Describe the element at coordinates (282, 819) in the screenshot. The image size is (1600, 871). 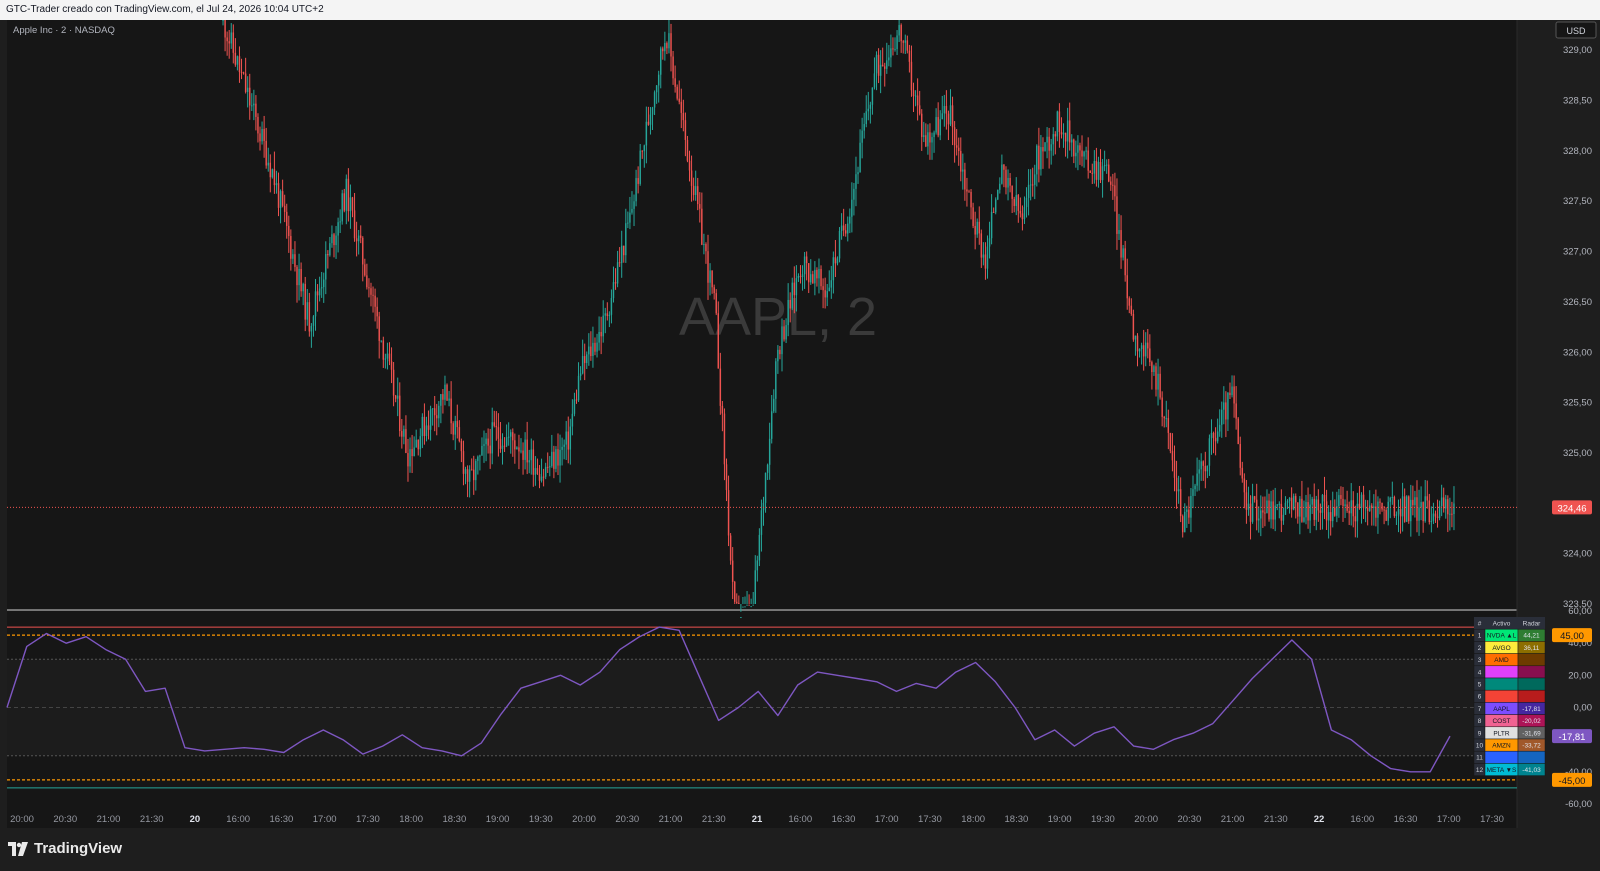
I see `time-tick-label: 16:30` at that location.